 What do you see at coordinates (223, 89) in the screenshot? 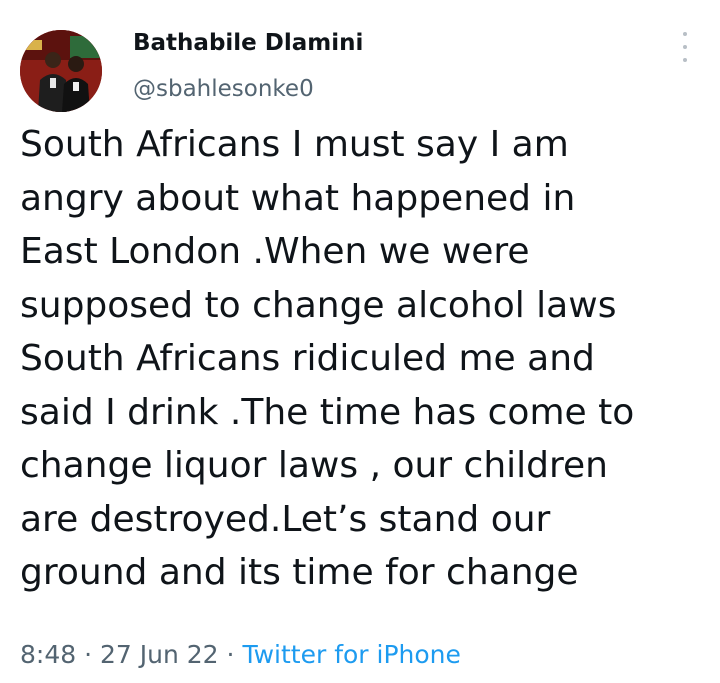
I see `author-handle: @sbahlesonke0` at bounding box center [223, 89].